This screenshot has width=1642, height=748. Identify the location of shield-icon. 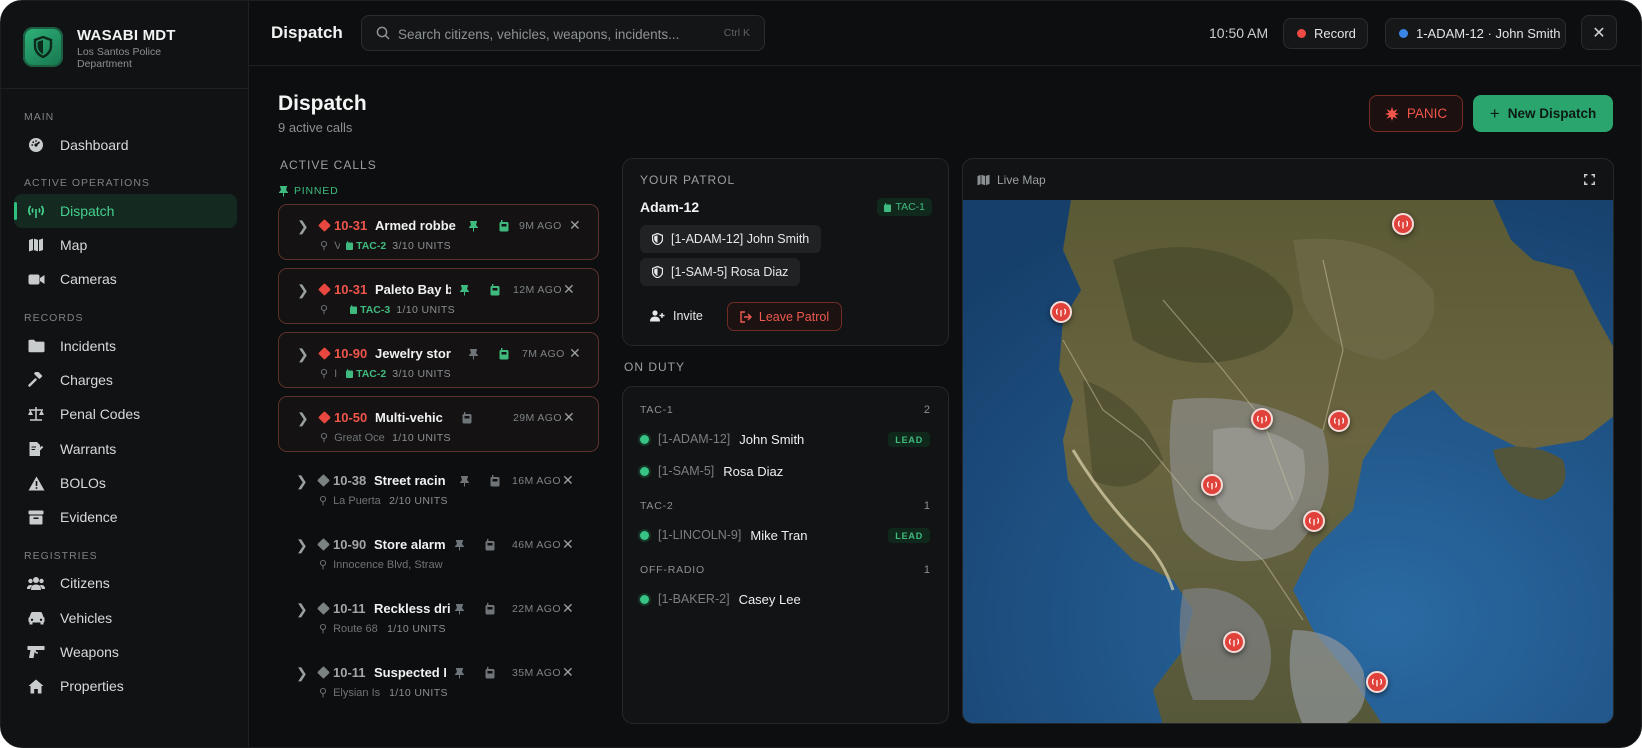
(657, 272).